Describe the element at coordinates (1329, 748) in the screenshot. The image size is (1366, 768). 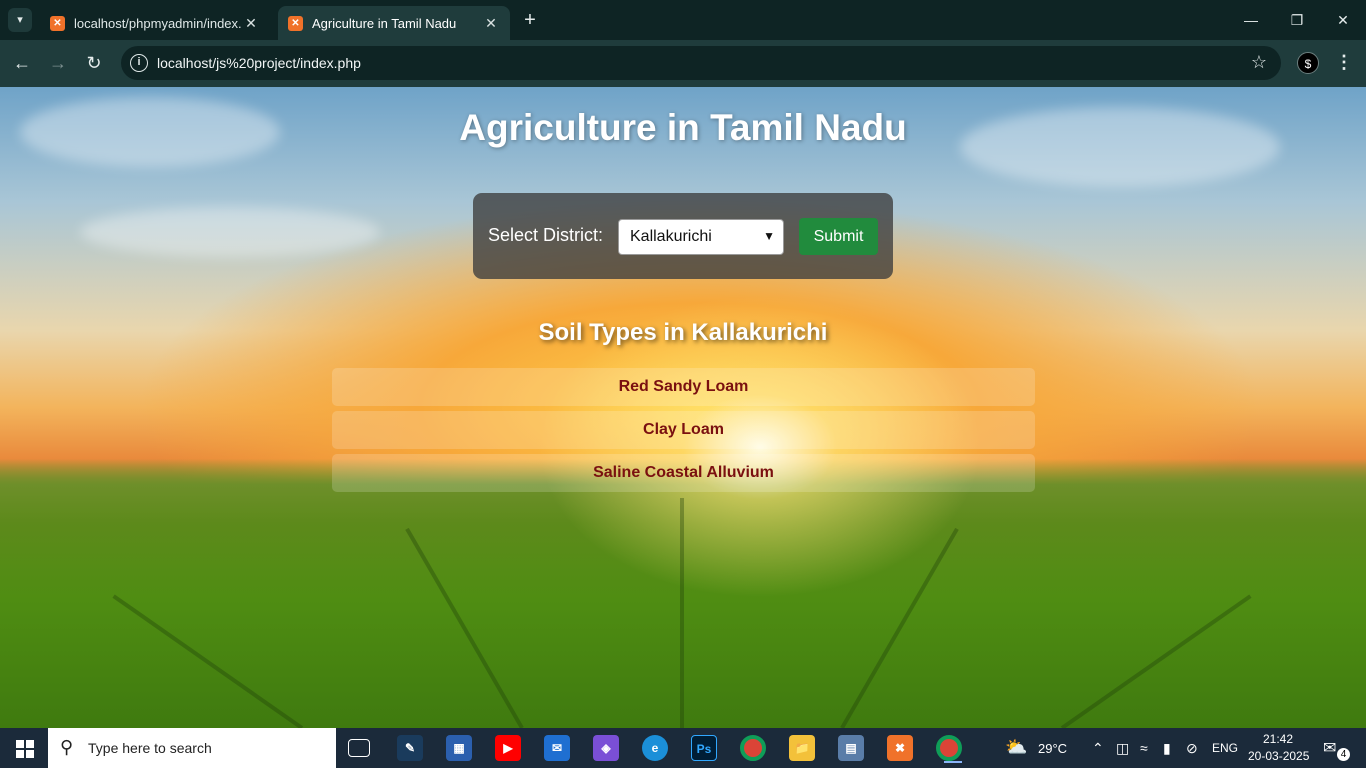
I see `notification-icon: ✉` at that location.